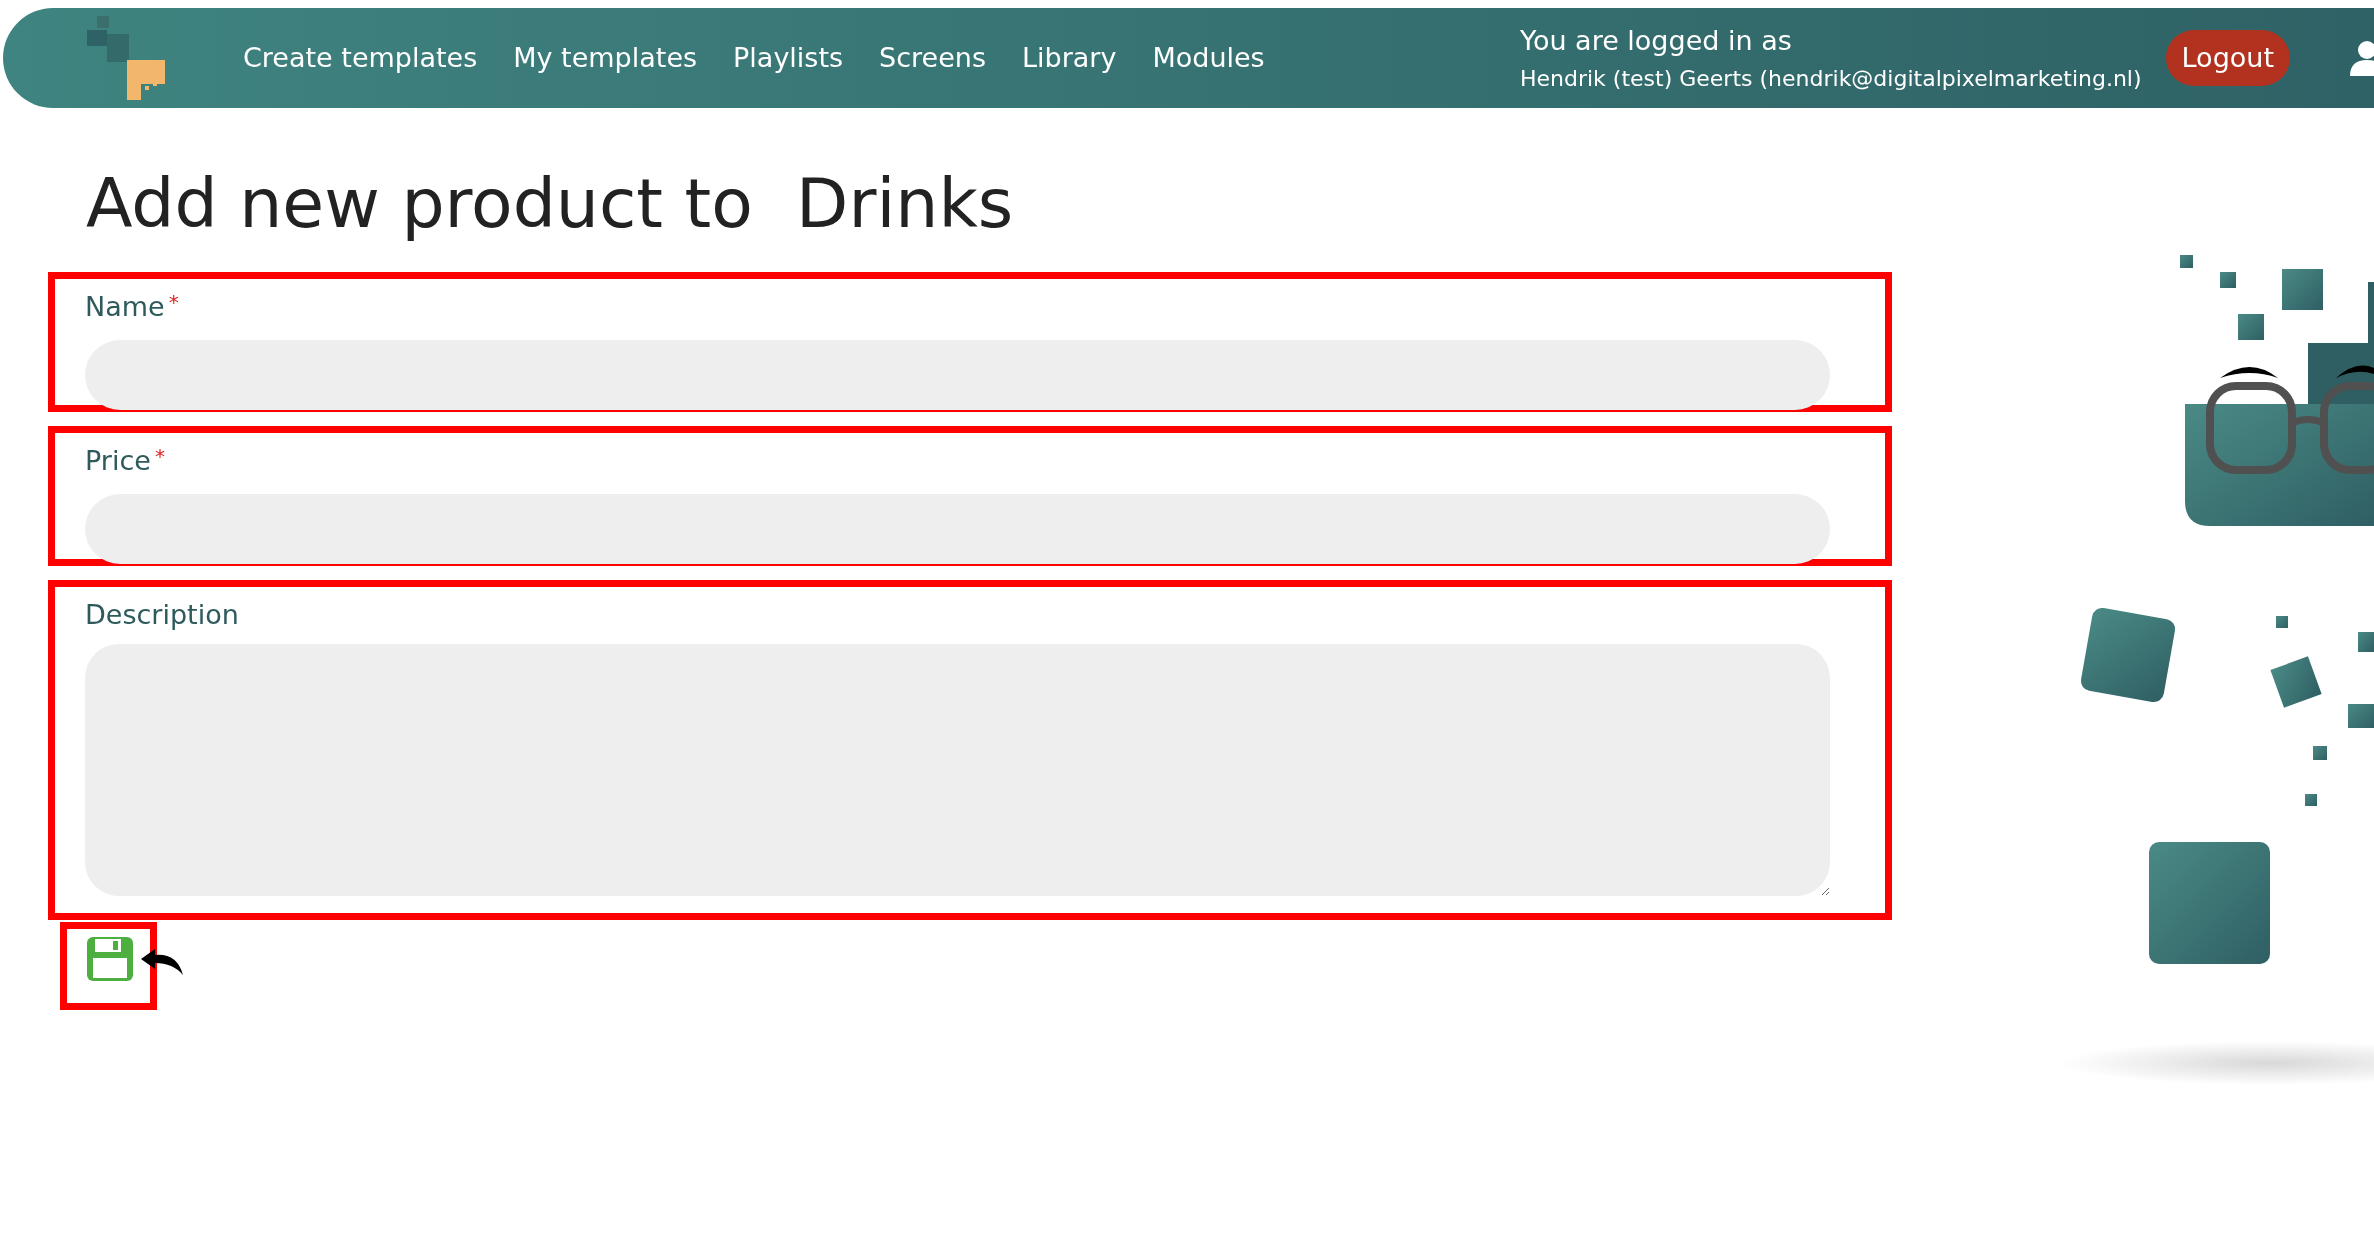  What do you see at coordinates (108, 966) in the screenshot?
I see `save-button` at bounding box center [108, 966].